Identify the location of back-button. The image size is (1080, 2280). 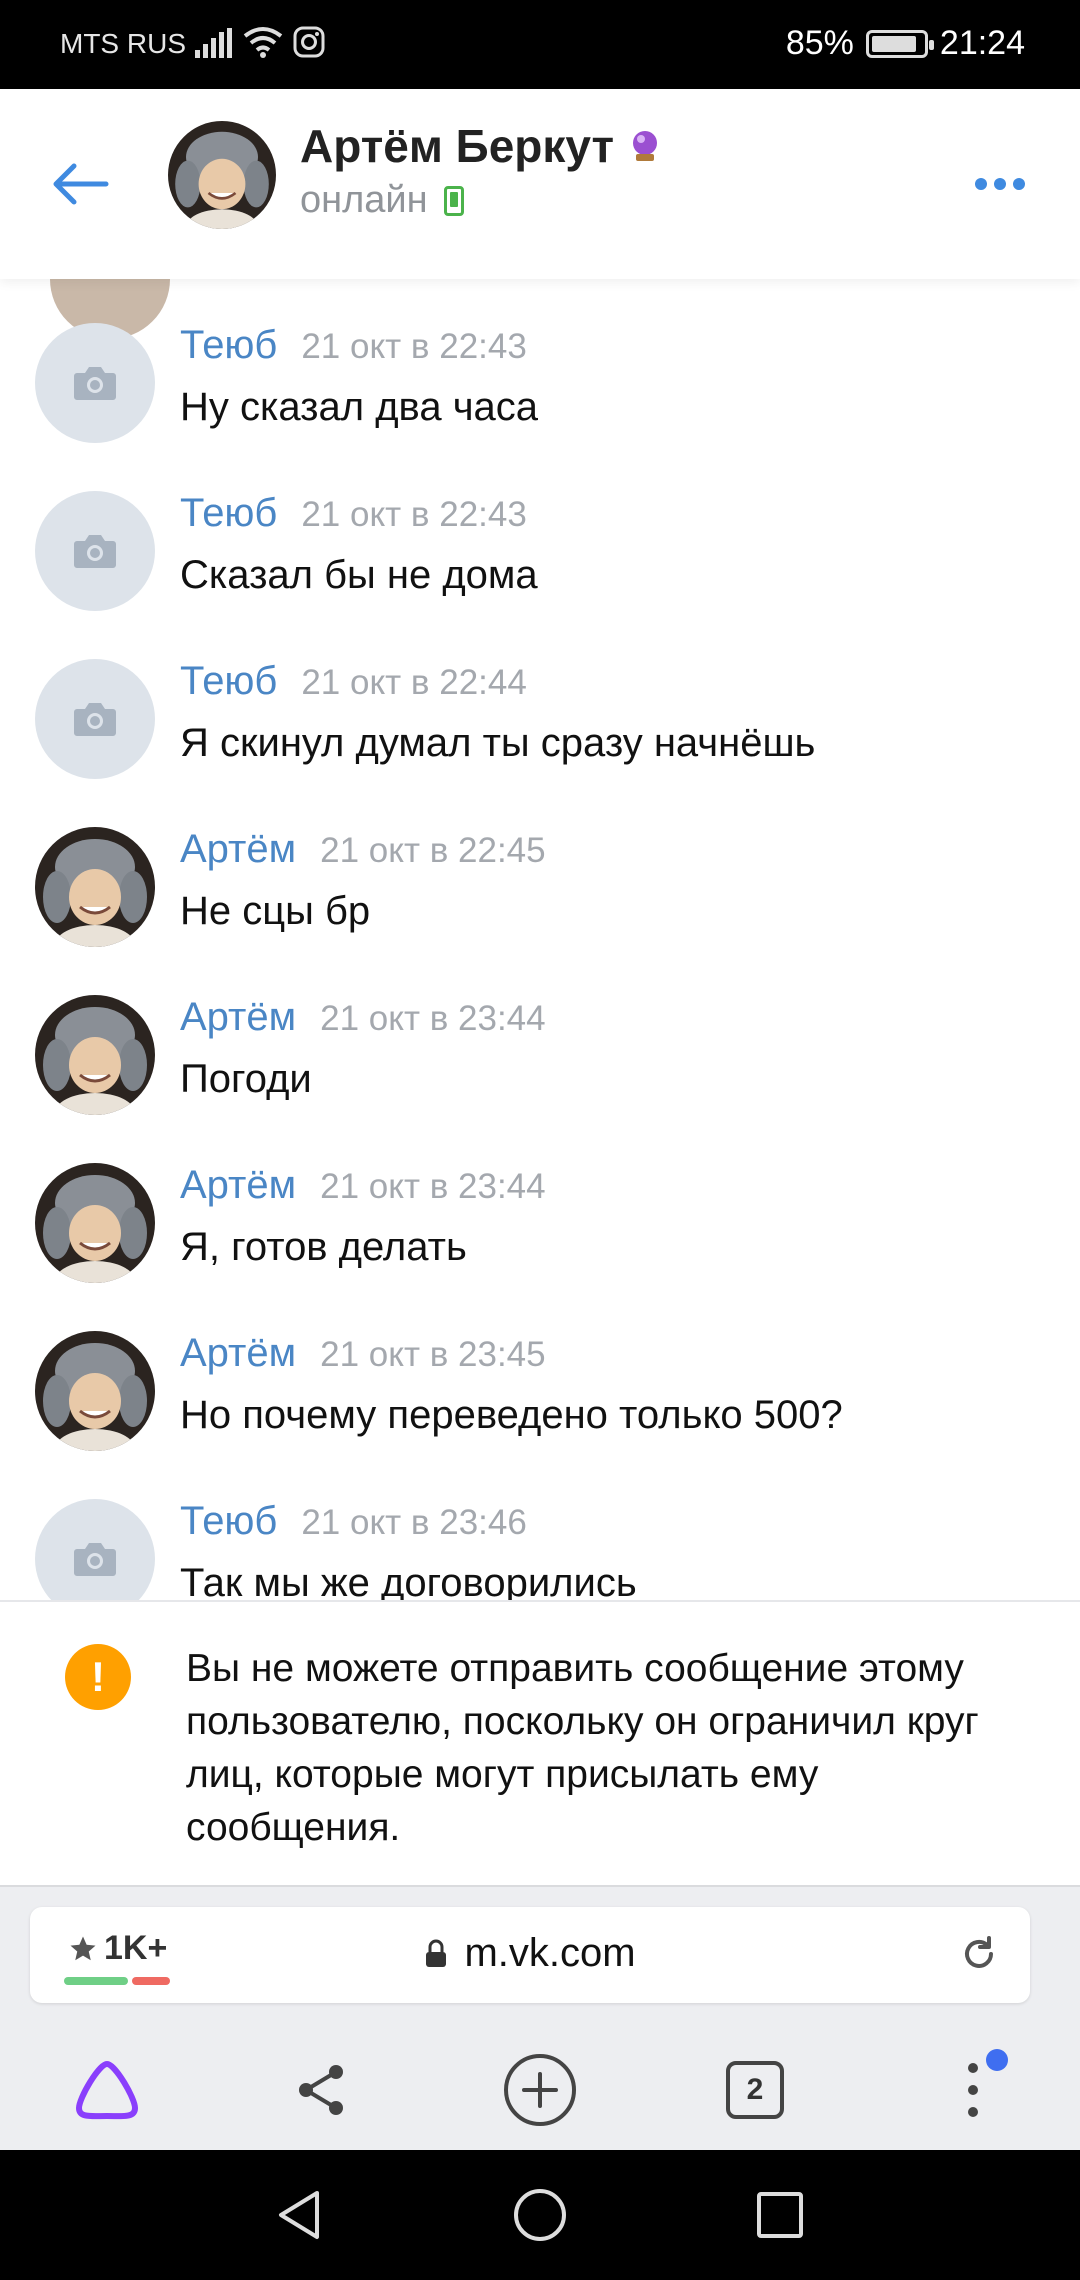
(80, 184).